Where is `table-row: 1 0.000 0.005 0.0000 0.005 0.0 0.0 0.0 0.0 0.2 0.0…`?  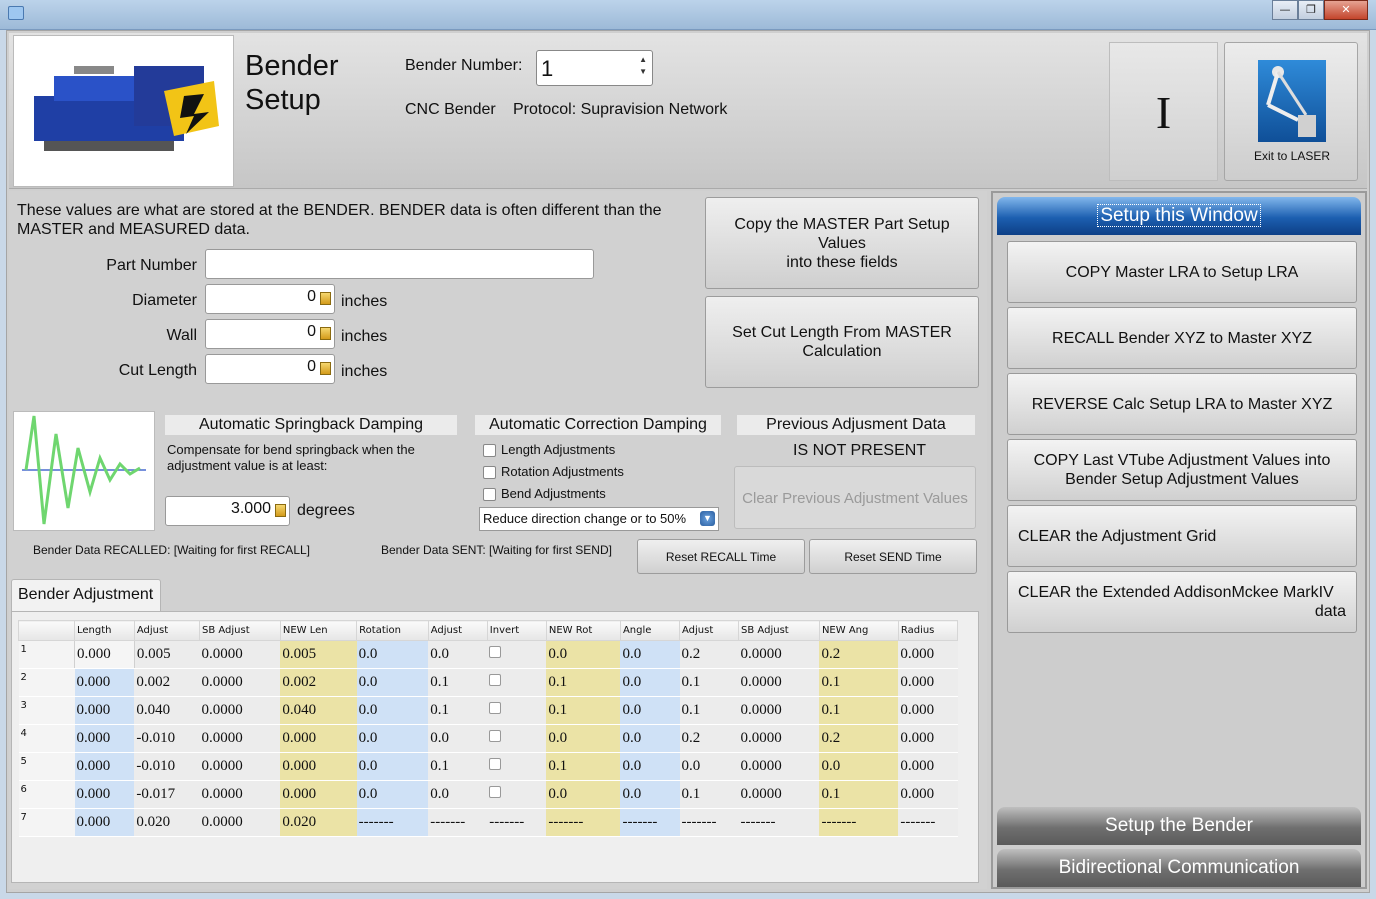
table-row: 1 0.000 0.005 0.0000 0.005 0.0 0.0 0.0 0.0 0.2 0.0… is located at coordinates (488, 654).